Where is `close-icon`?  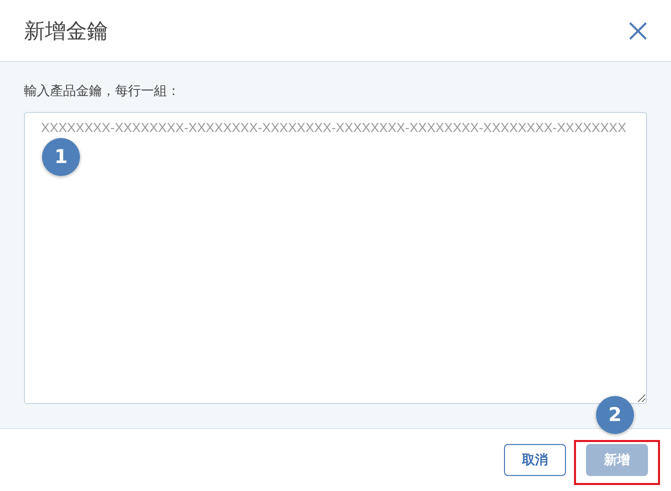 close-icon is located at coordinates (638, 31).